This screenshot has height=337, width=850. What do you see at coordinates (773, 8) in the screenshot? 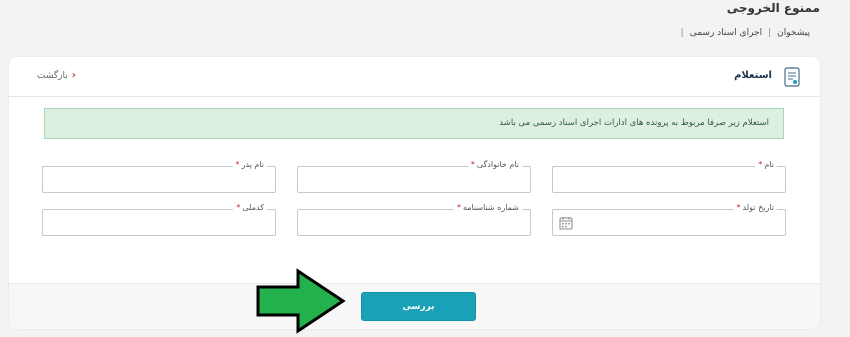
I see `page-title: ممنوع الخروجی` at bounding box center [773, 8].